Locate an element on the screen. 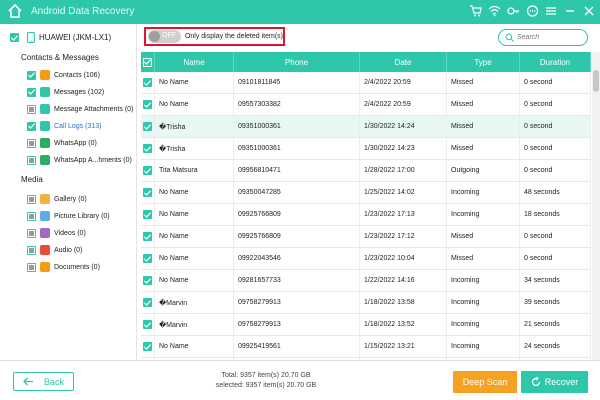  close-icon is located at coordinates (589, 11).